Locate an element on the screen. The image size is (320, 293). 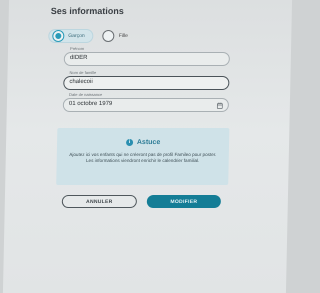
last-name-label: Nom de famille is located at coordinates (83, 72).